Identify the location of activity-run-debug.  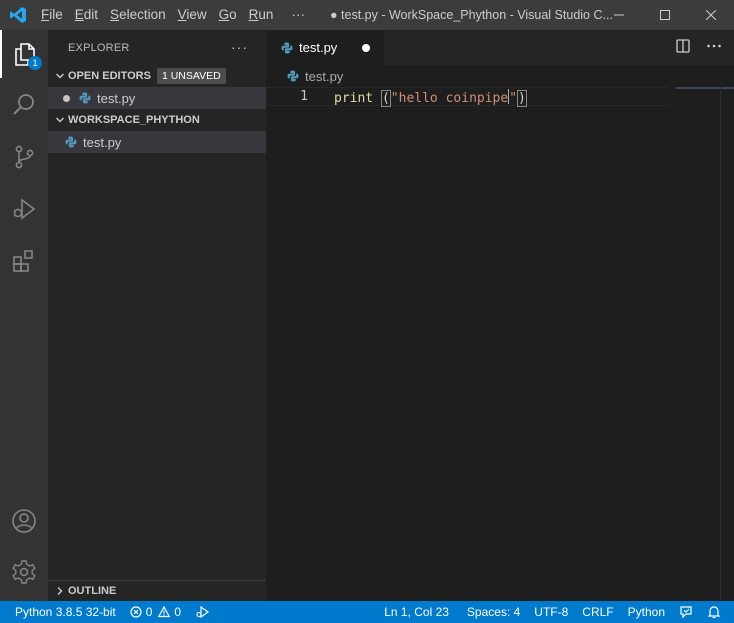
(24, 209).